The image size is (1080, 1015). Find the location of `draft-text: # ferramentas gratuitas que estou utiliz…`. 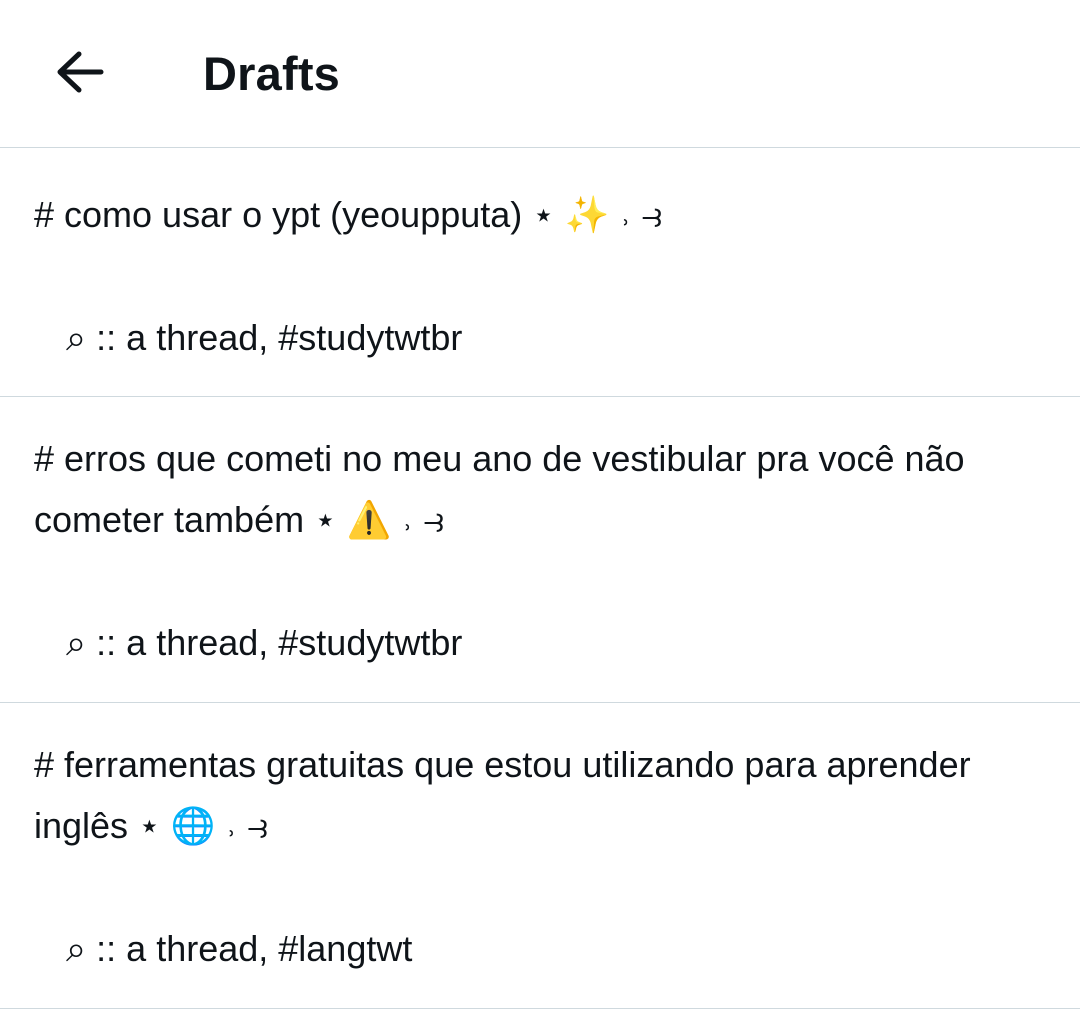

draft-text: # ferramentas gratuitas que estou utiliz… is located at coordinates (539, 795).